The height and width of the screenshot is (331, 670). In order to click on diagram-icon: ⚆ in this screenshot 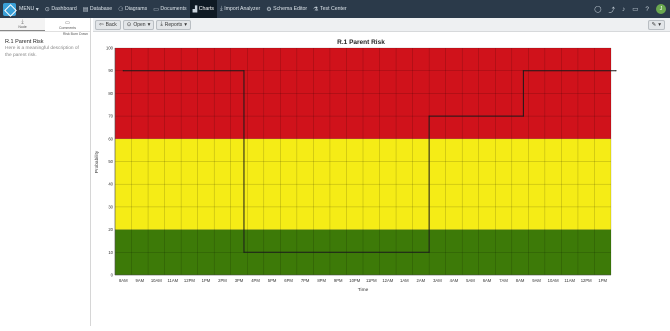, I will do `click(121, 9)`.